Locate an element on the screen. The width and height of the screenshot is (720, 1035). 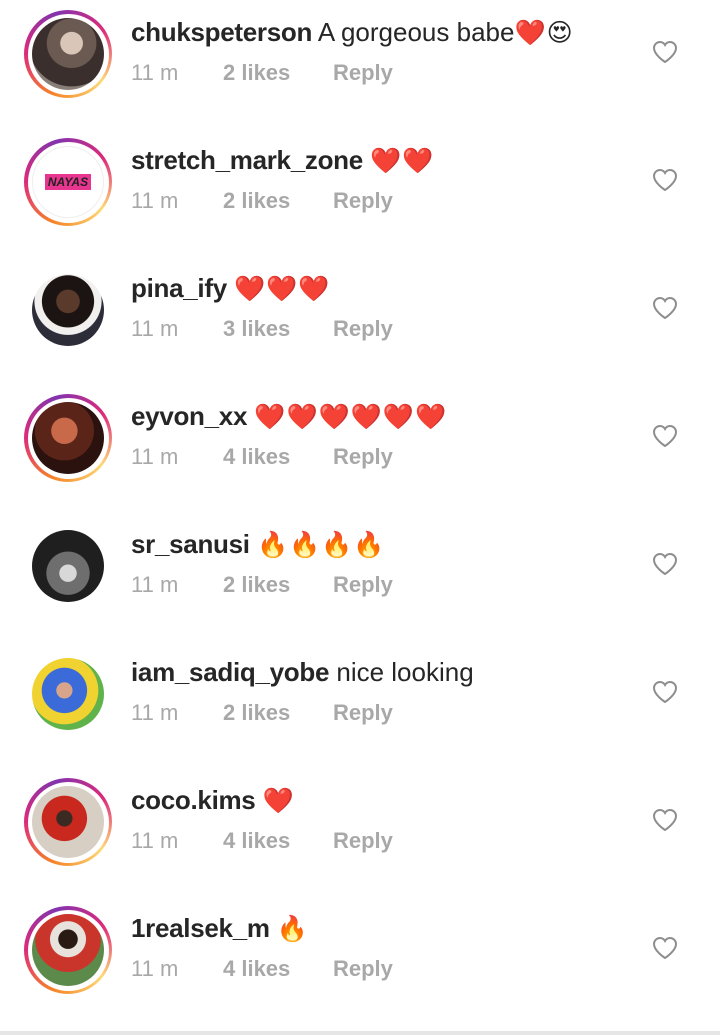
bottom-divider is located at coordinates (360, 1033).